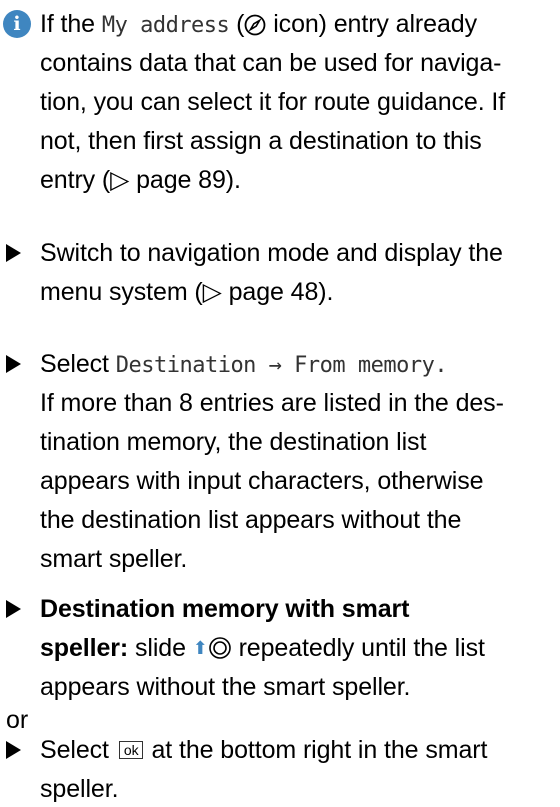 This screenshot has width=560, height=807. What do you see at coordinates (262, 481) in the screenshot?
I see `step2-line-4: appears with input characters, otherwise` at bounding box center [262, 481].